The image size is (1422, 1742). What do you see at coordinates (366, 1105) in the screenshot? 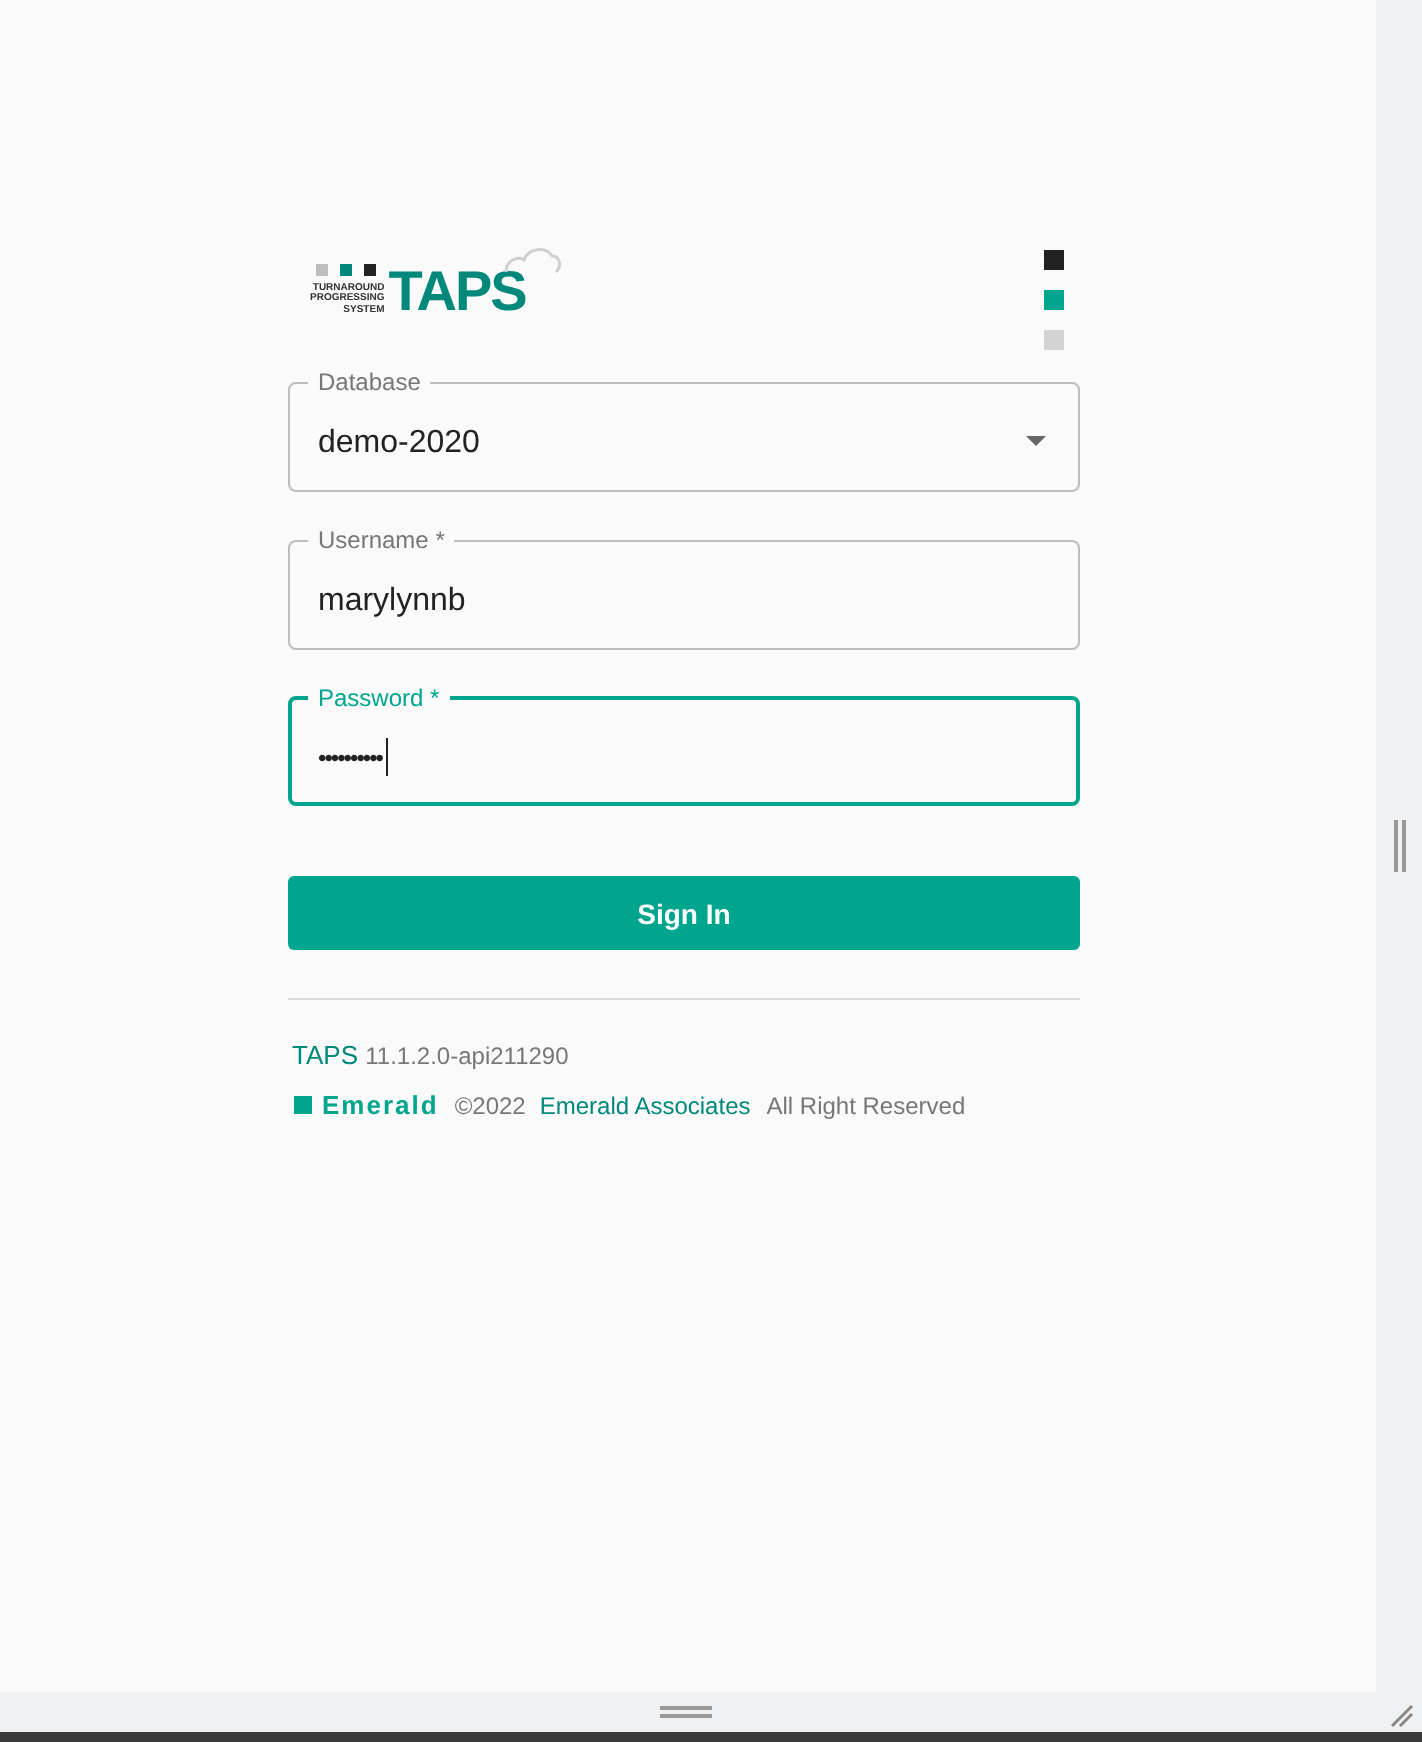
I see `emerald-logo: Emerald` at bounding box center [366, 1105].